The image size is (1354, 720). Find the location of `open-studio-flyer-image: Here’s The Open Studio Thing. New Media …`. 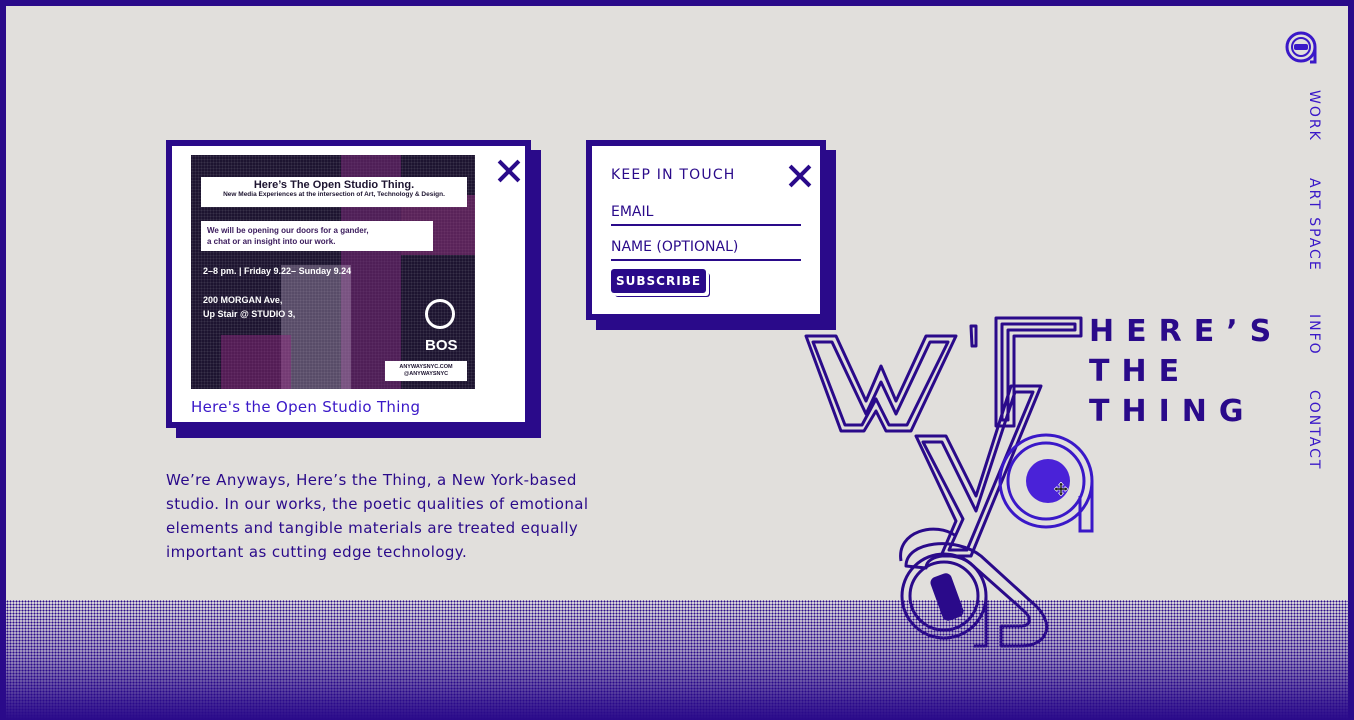

open-studio-flyer-image: Here’s The Open Studio Thing. New Media … is located at coordinates (333, 272).